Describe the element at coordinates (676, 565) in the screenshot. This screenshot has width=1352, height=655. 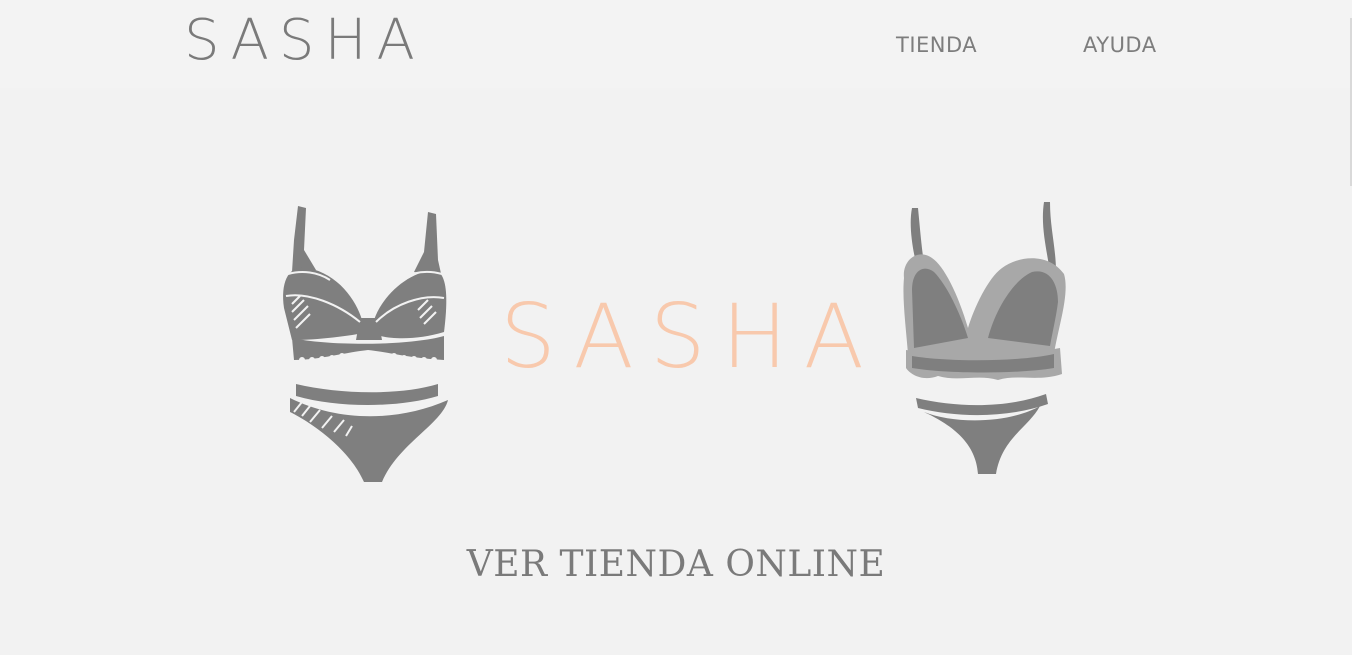
I see `view-online-store-link: VER TIENDA ONLINE` at that location.